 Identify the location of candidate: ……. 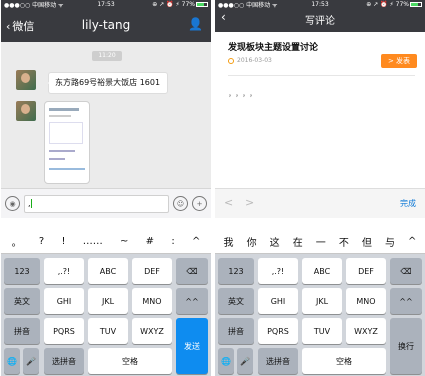
(93, 241).